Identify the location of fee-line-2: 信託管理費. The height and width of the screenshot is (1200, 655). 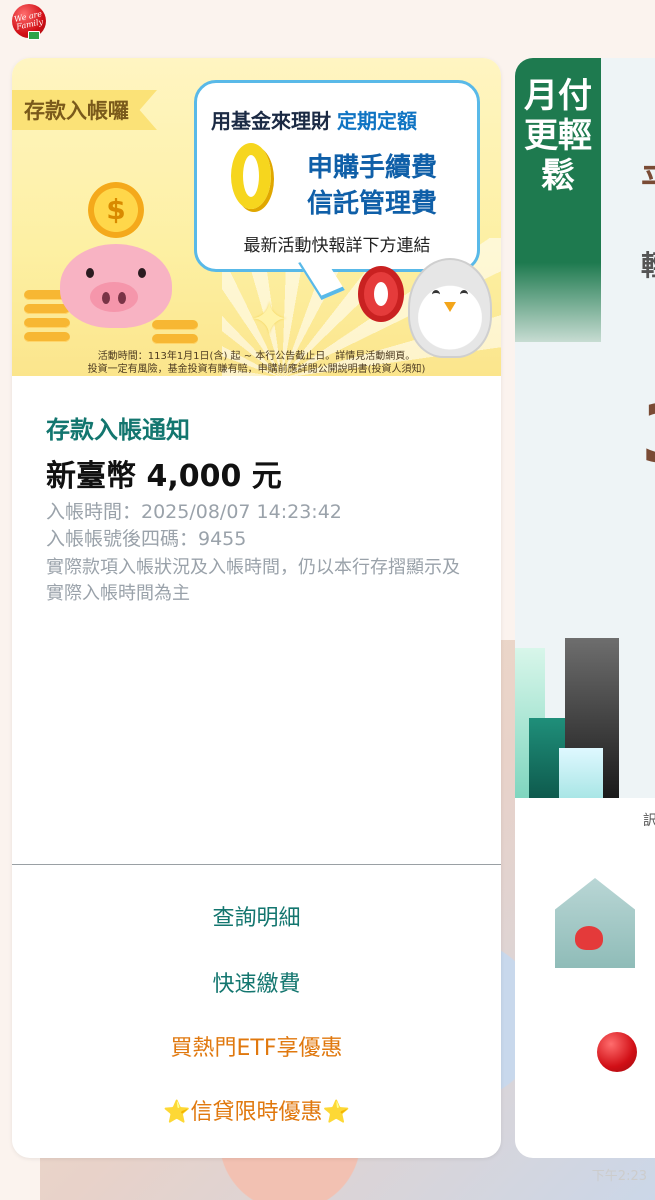
(372, 204).